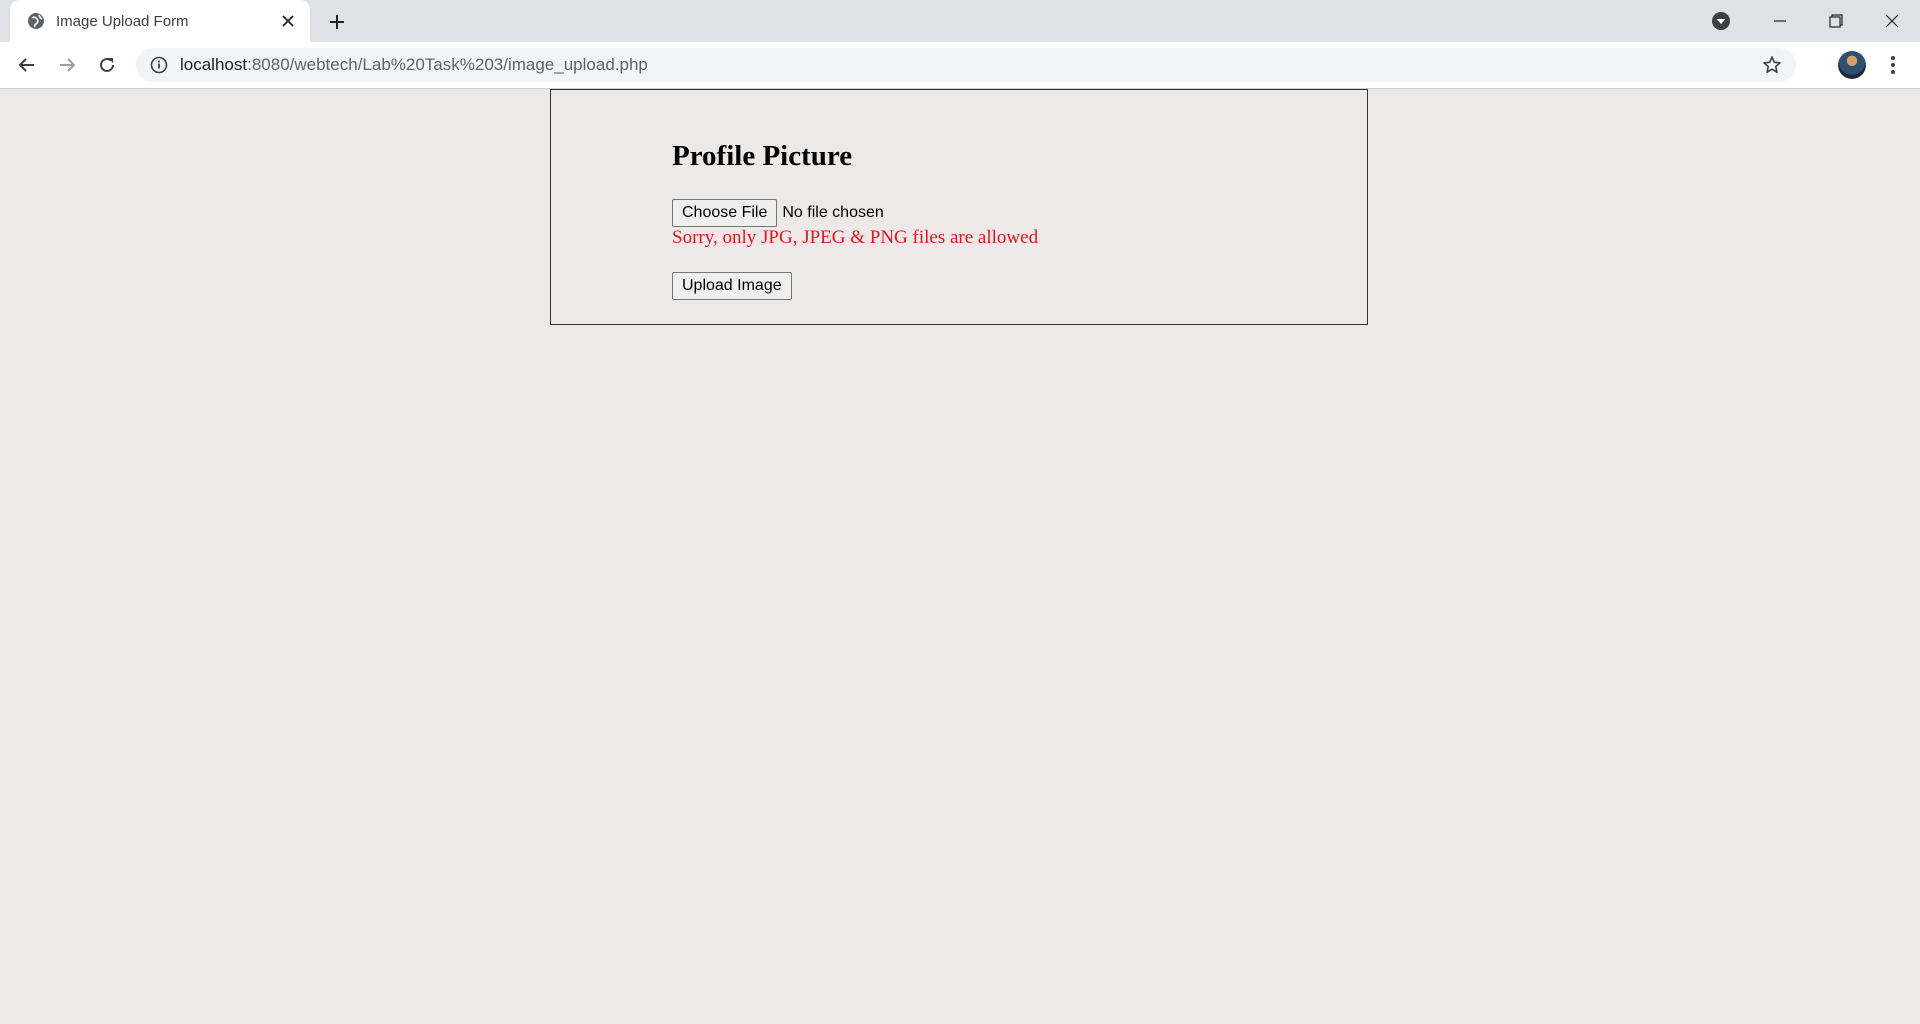 The height and width of the screenshot is (1024, 1920). I want to click on profile-dropdown-icon, so click(1721, 21).